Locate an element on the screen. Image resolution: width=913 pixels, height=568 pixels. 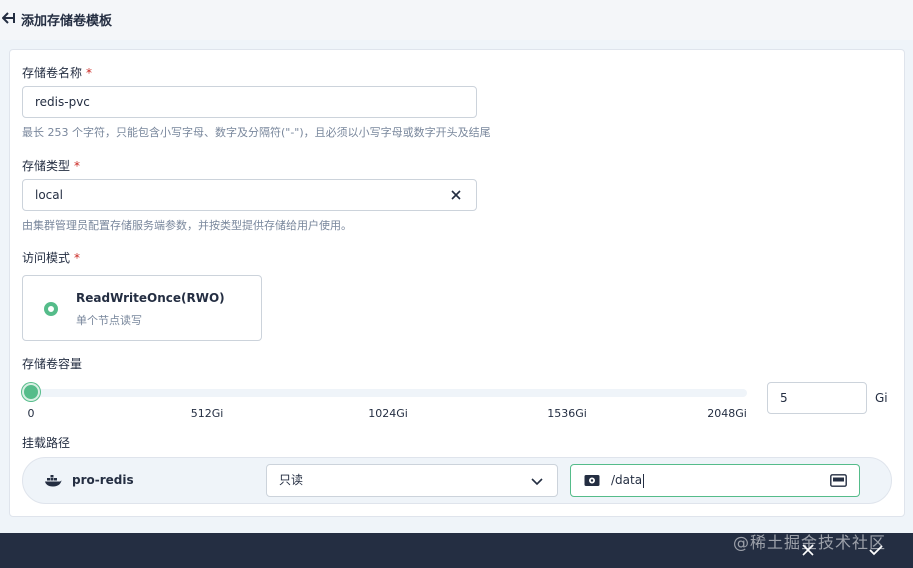
docker-icon is located at coordinates (53, 481).